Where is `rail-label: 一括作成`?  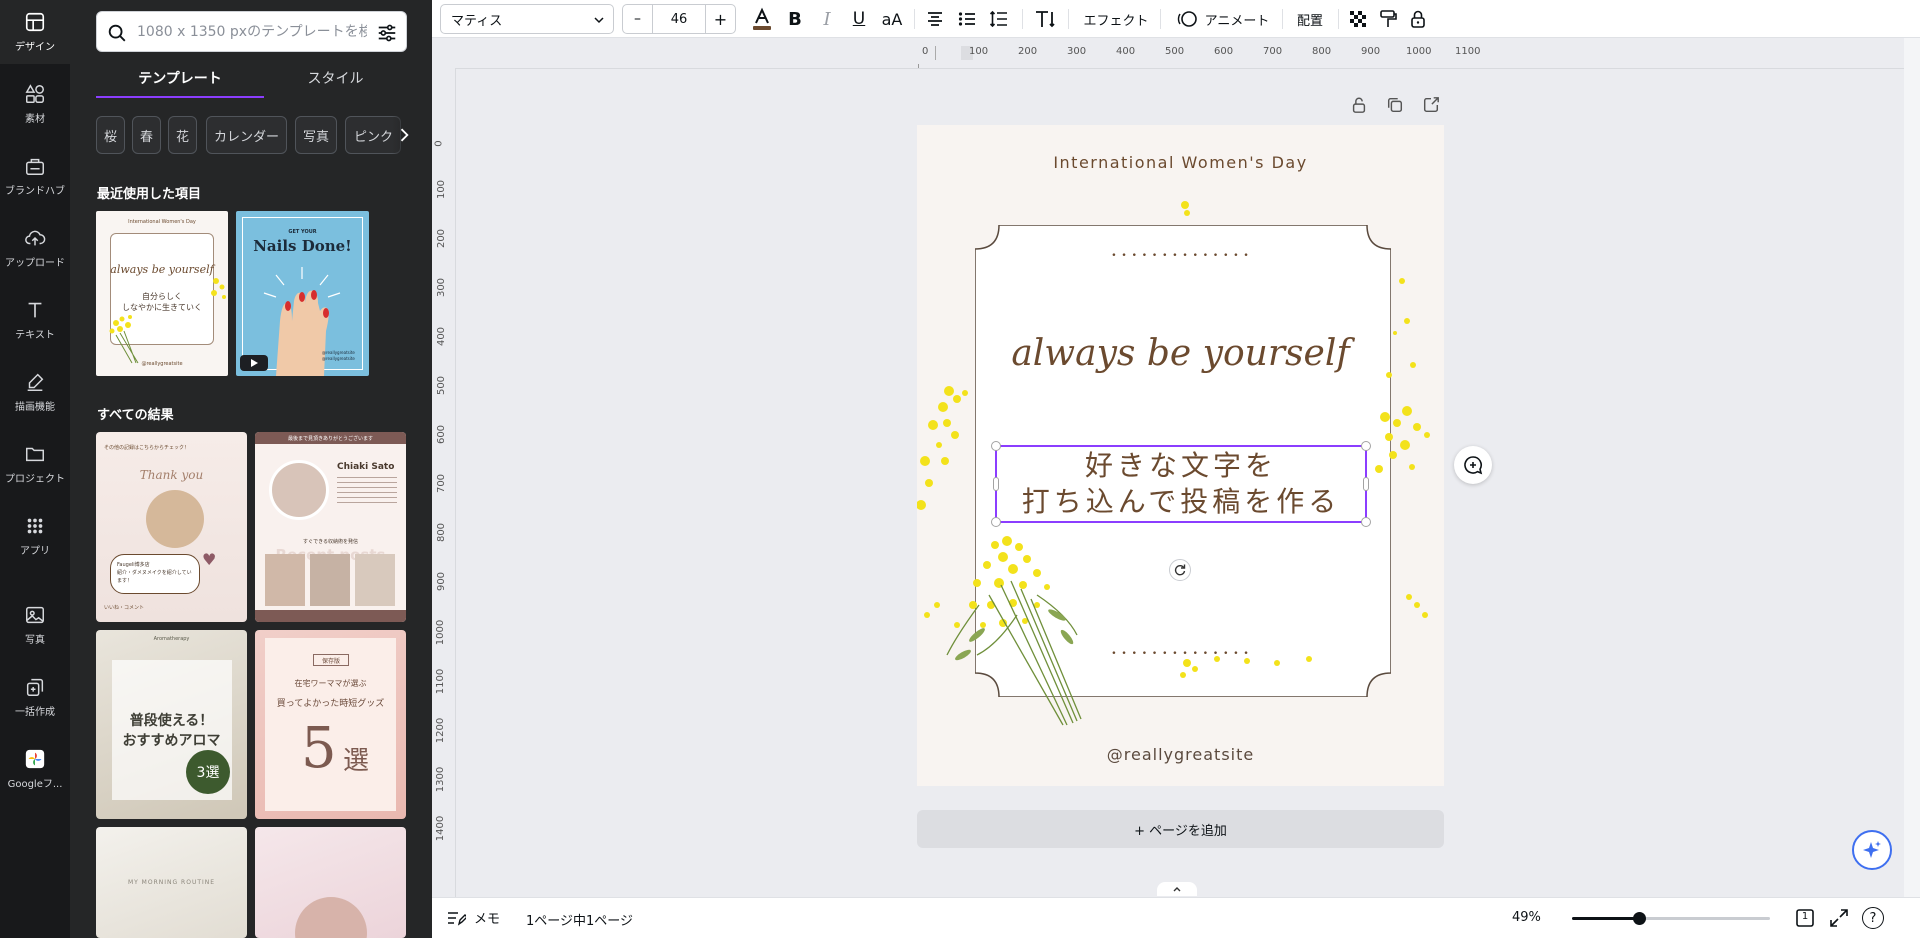 rail-label: 一括作成 is located at coordinates (35, 712).